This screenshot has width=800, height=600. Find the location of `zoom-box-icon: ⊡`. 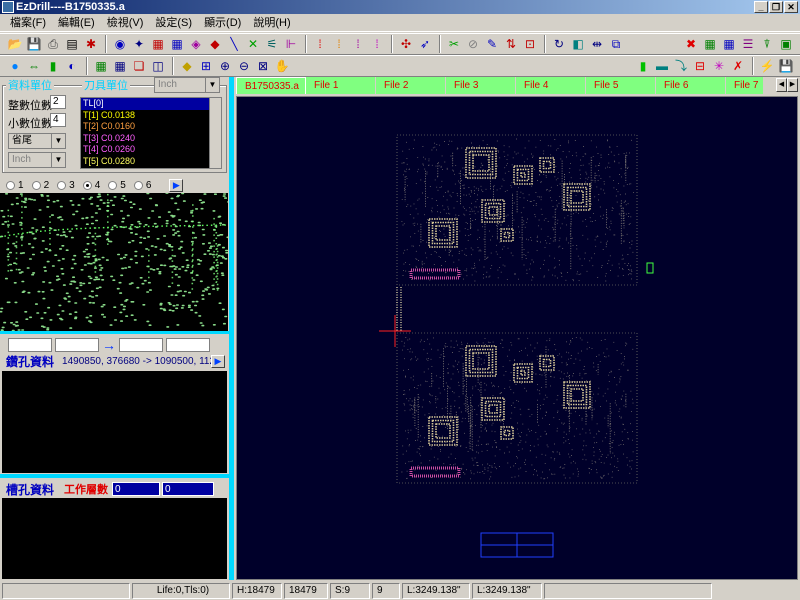

zoom-box-icon: ⊡ is located at coordinates (530, 44).